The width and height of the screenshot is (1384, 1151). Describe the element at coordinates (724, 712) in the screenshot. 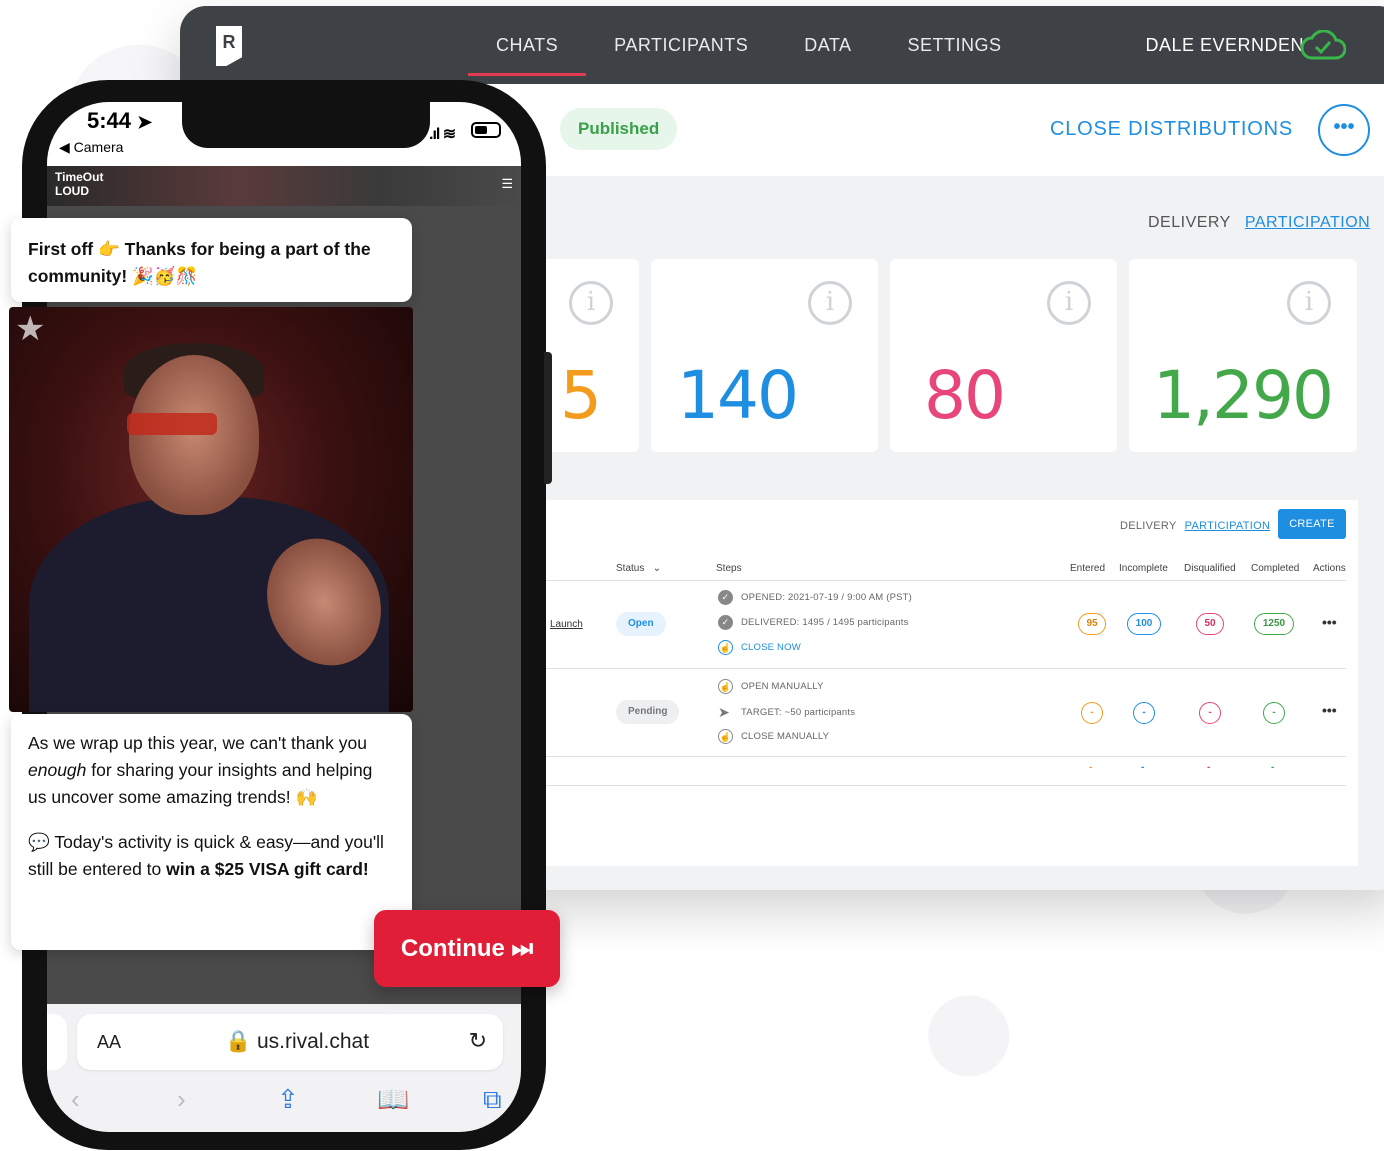

I see `send-icon: ➤` at that location.